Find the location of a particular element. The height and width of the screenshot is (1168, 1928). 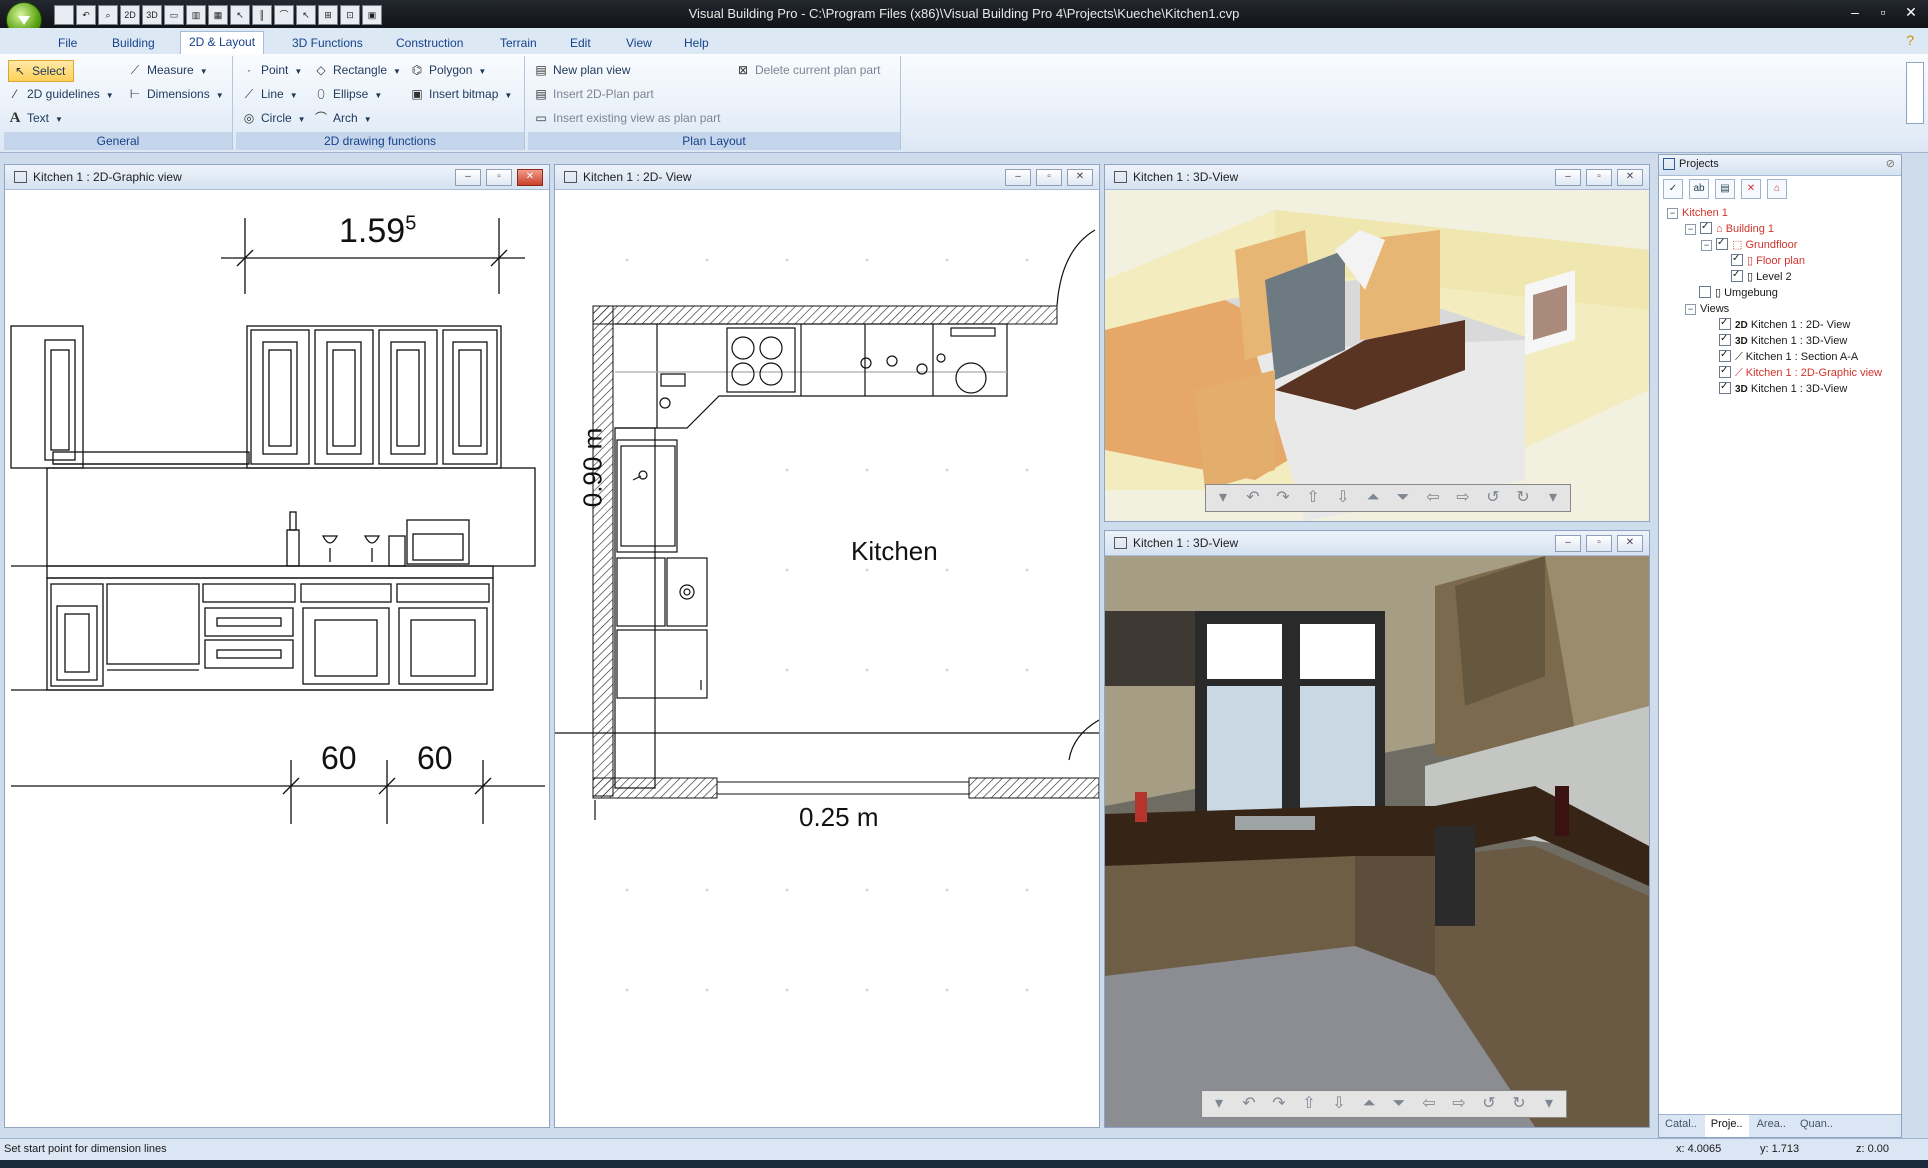

tree-node-graphic-view: ⟋ Kitchen 1 : 2D-Graphic view is located at coordinates (1800, 372).